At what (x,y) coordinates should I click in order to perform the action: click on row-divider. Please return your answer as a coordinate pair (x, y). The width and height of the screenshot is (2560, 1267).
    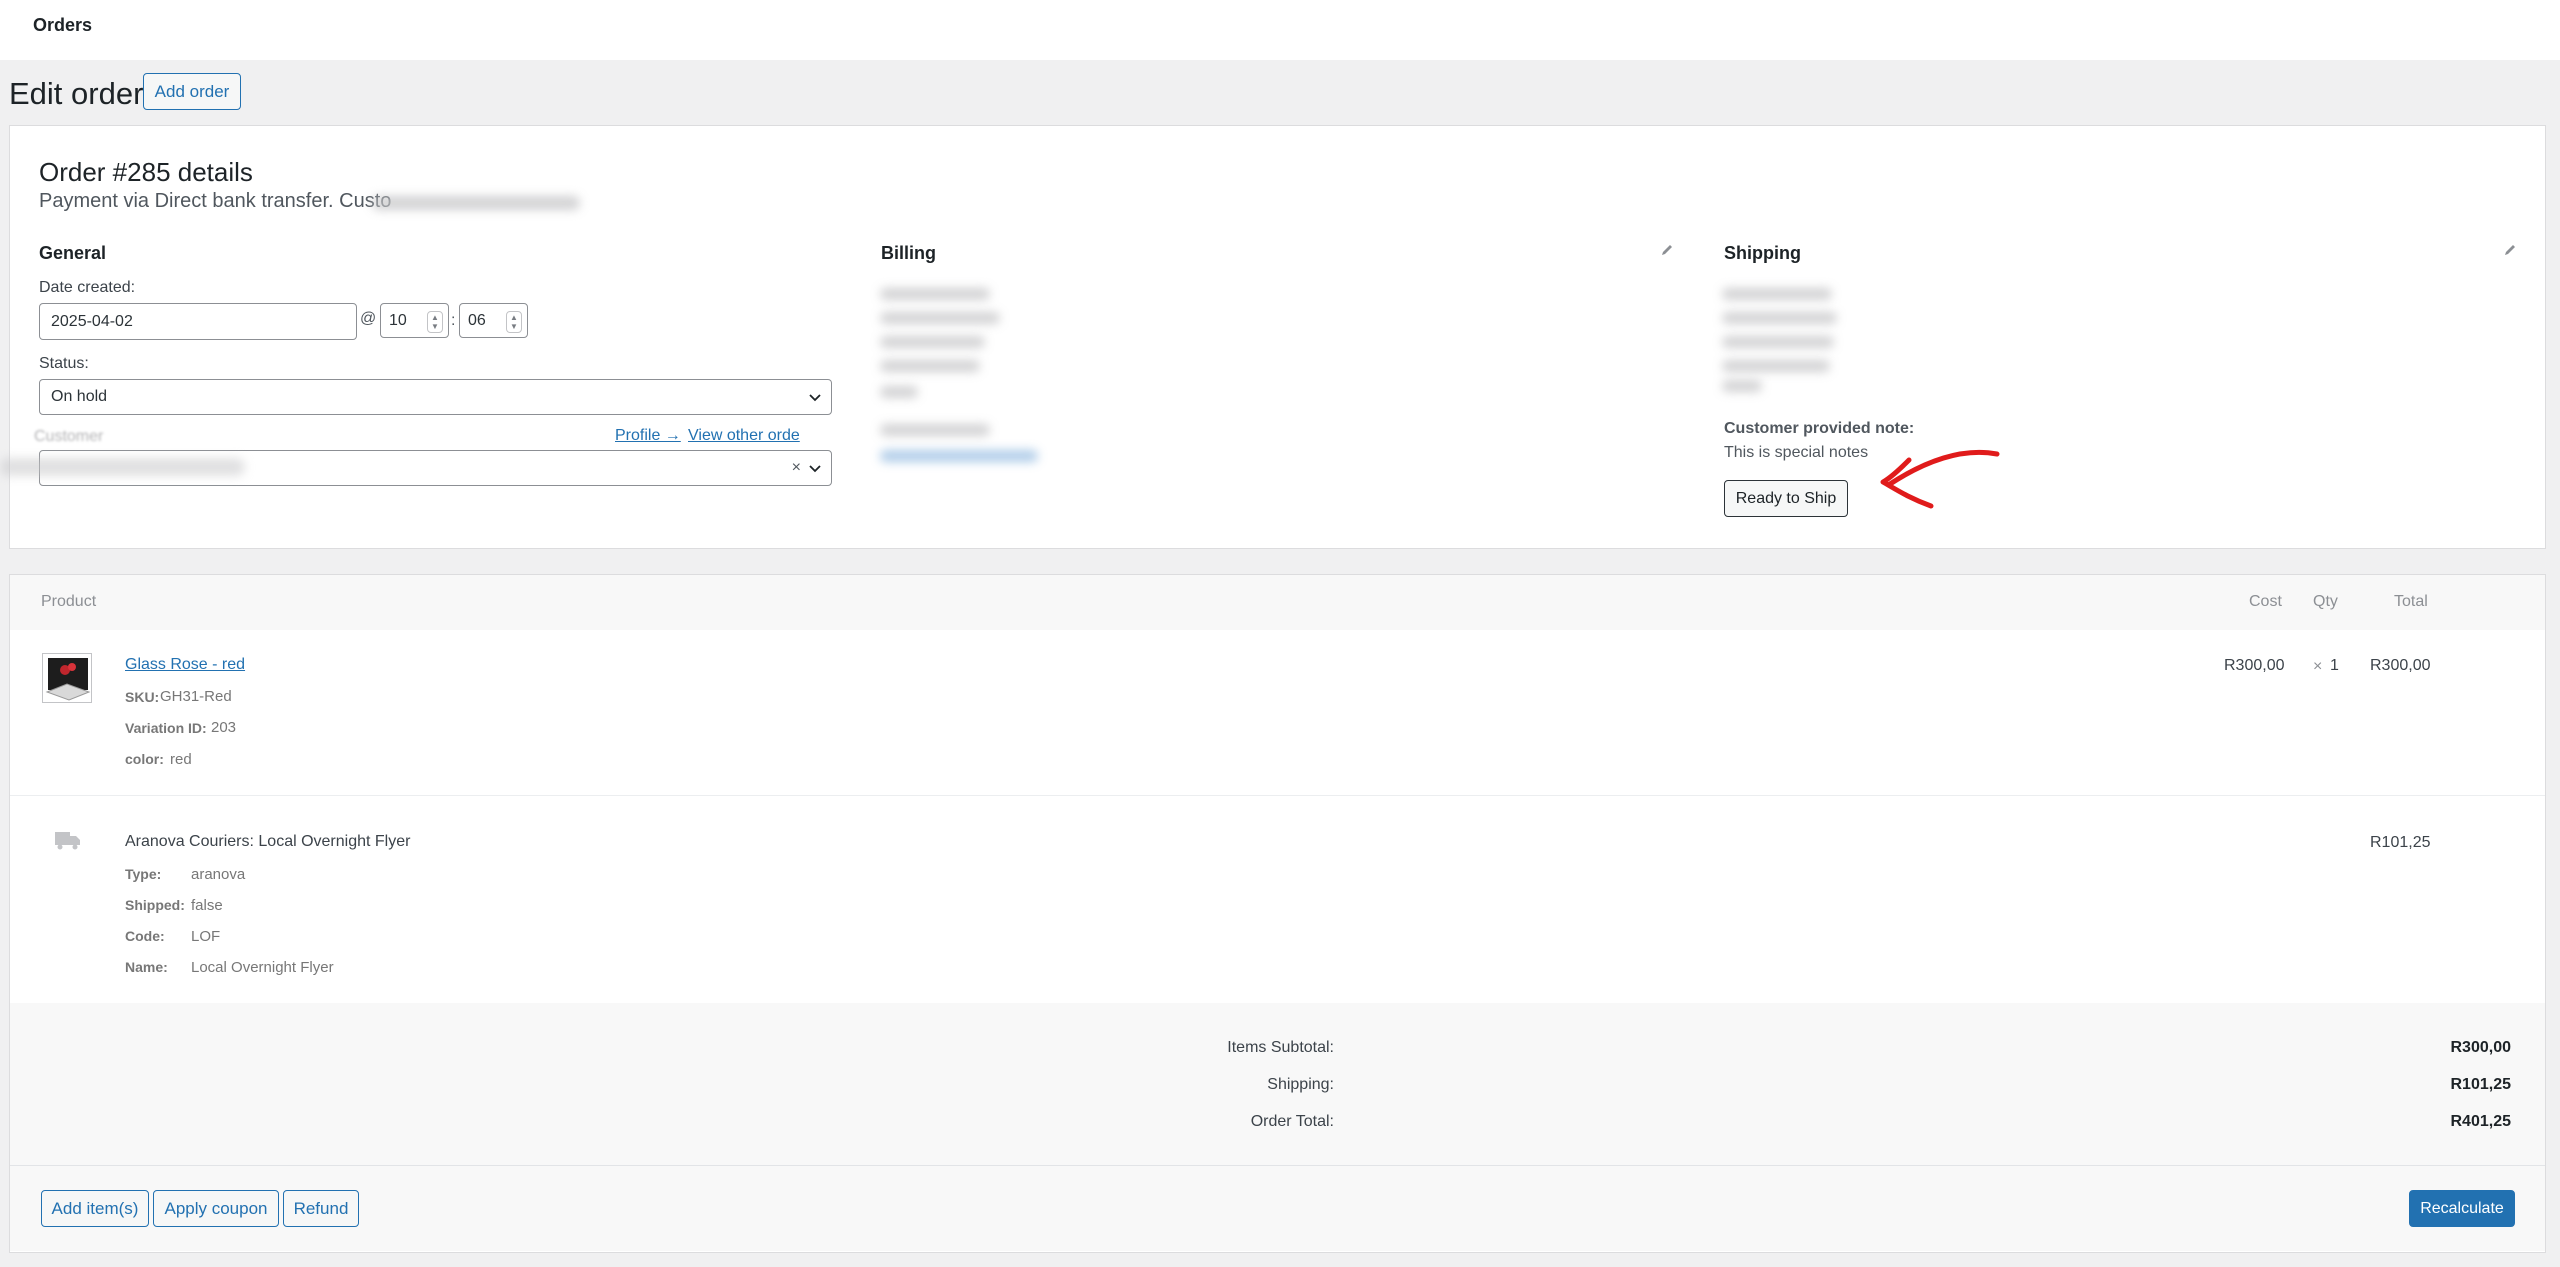
    Looking at the image, I should click on (1277, 795).